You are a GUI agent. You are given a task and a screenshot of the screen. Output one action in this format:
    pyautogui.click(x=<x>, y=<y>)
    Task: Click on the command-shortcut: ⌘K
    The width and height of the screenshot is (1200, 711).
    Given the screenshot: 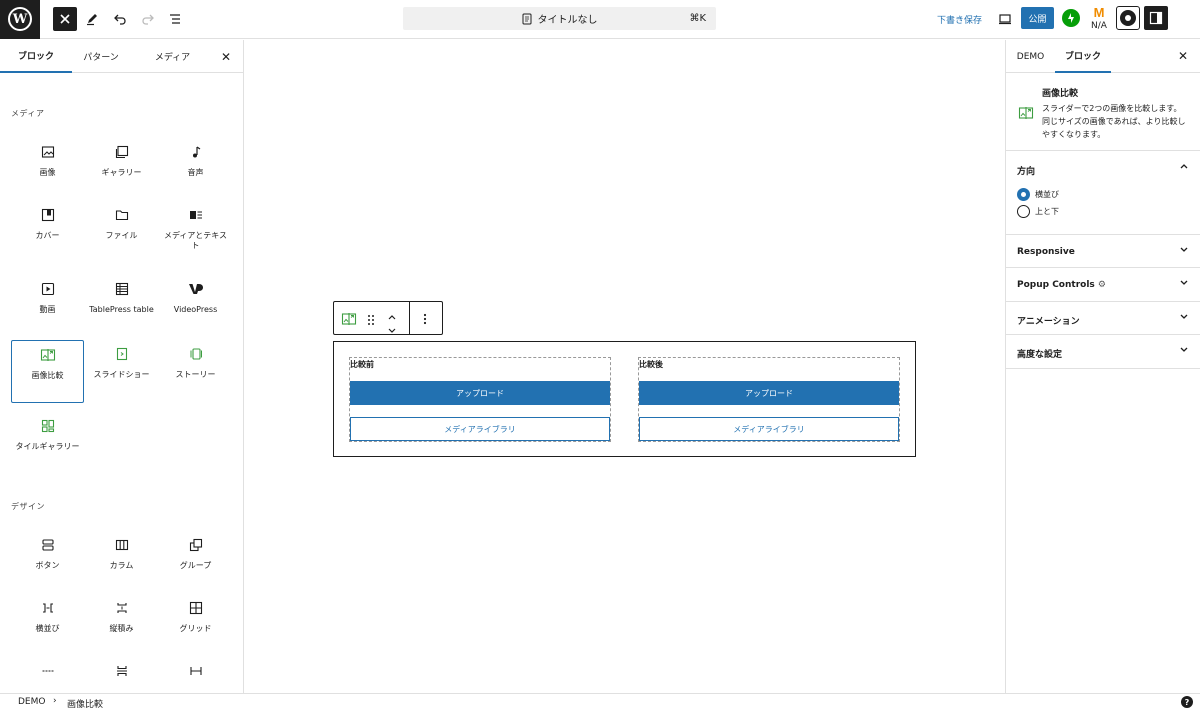 What is the action you would take?
    pyautogui.click(x=697, y=18)
    